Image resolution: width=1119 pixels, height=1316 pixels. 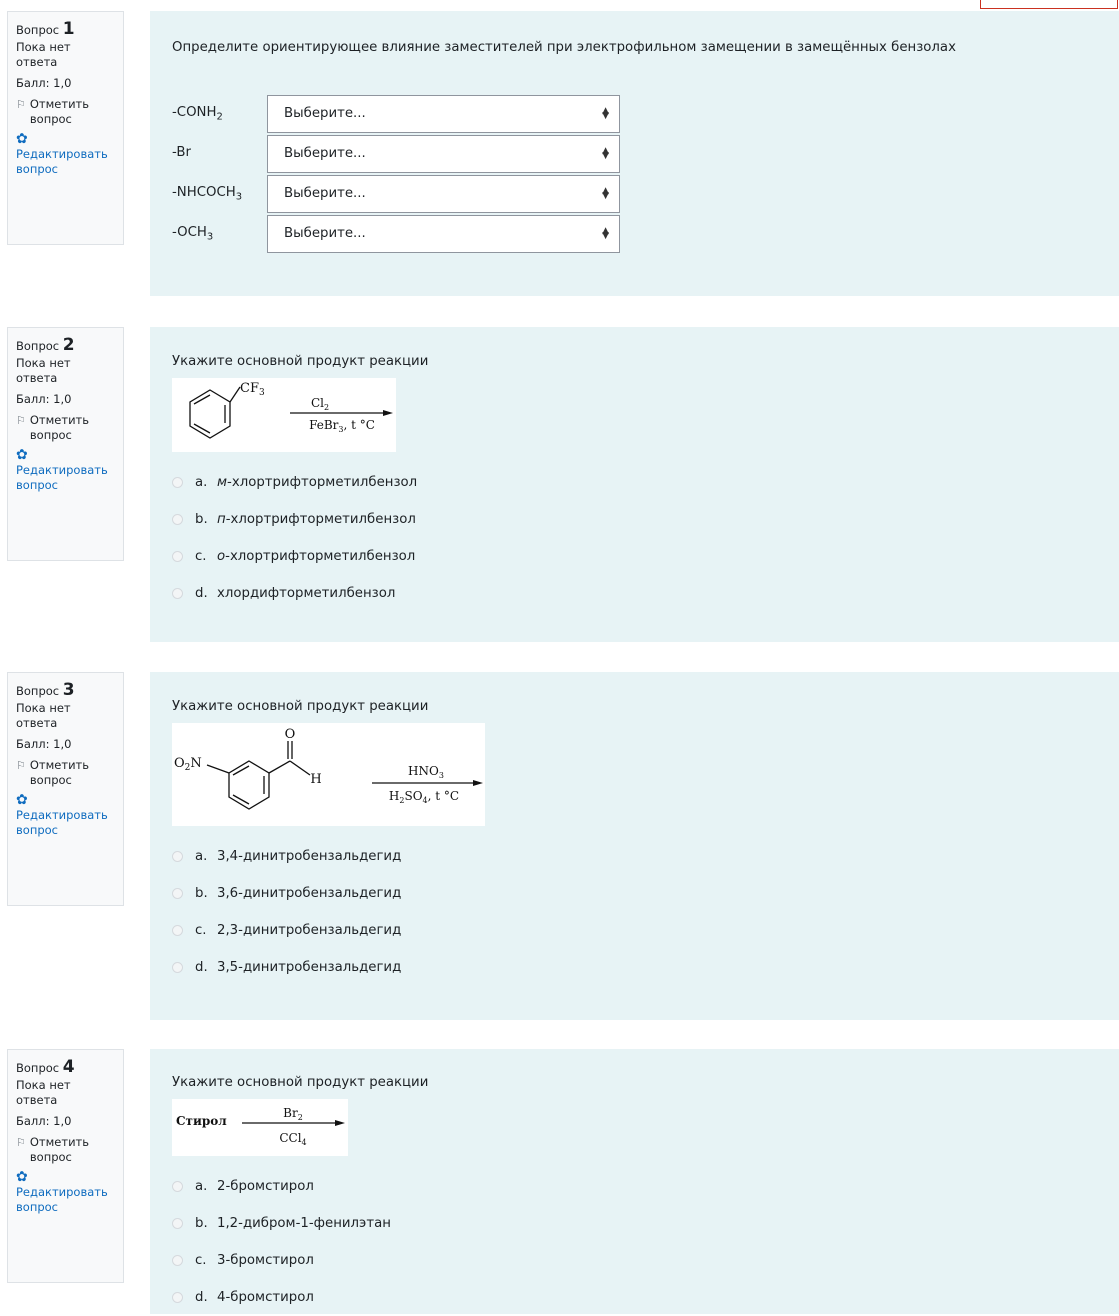 What do you see at coordinates (201, 1121) in the screenshot?
I see `reactant-label: Стирол` at bounding box center [201, 1121].